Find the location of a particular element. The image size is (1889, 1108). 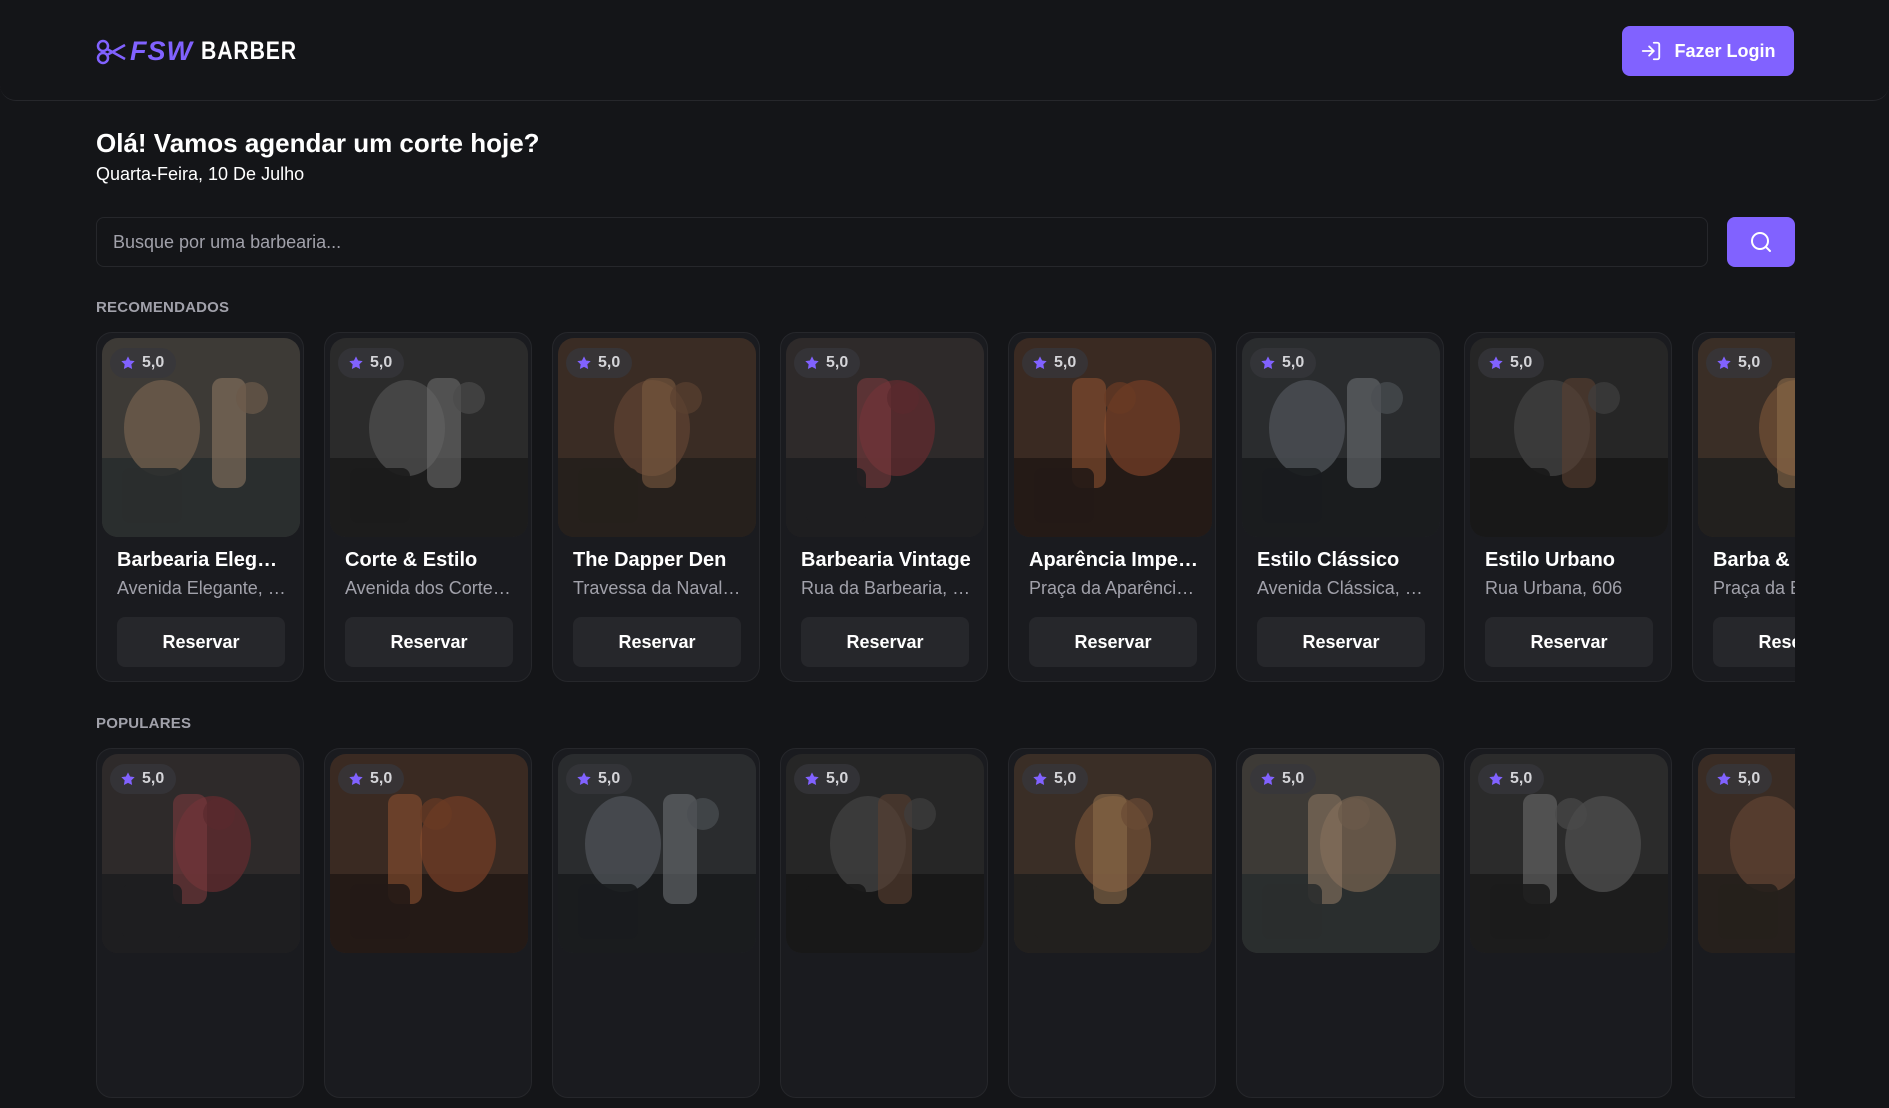

barbershop-name: Estilo Clássico is located at coordinates (1328, 560).